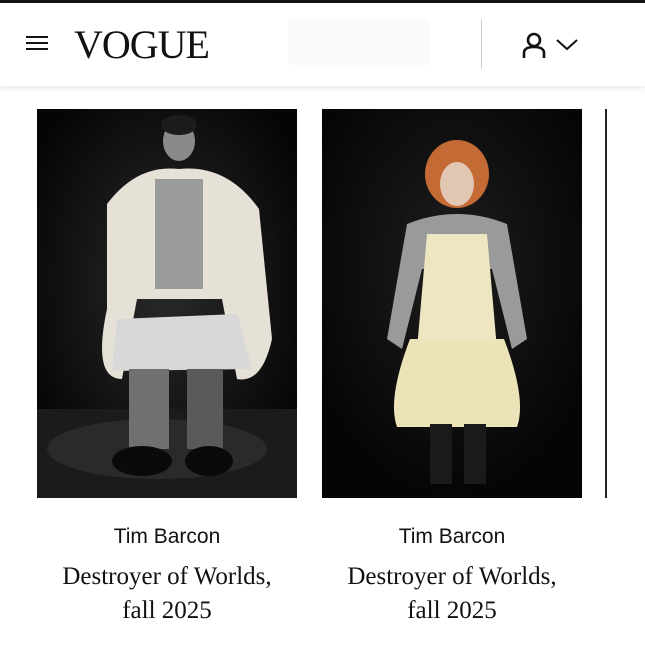 The height and width of the screenshot is (654, 645). Describe the element at coordinates (567, 45) in the screenshot. I see `chevron-down-icon` at that location.